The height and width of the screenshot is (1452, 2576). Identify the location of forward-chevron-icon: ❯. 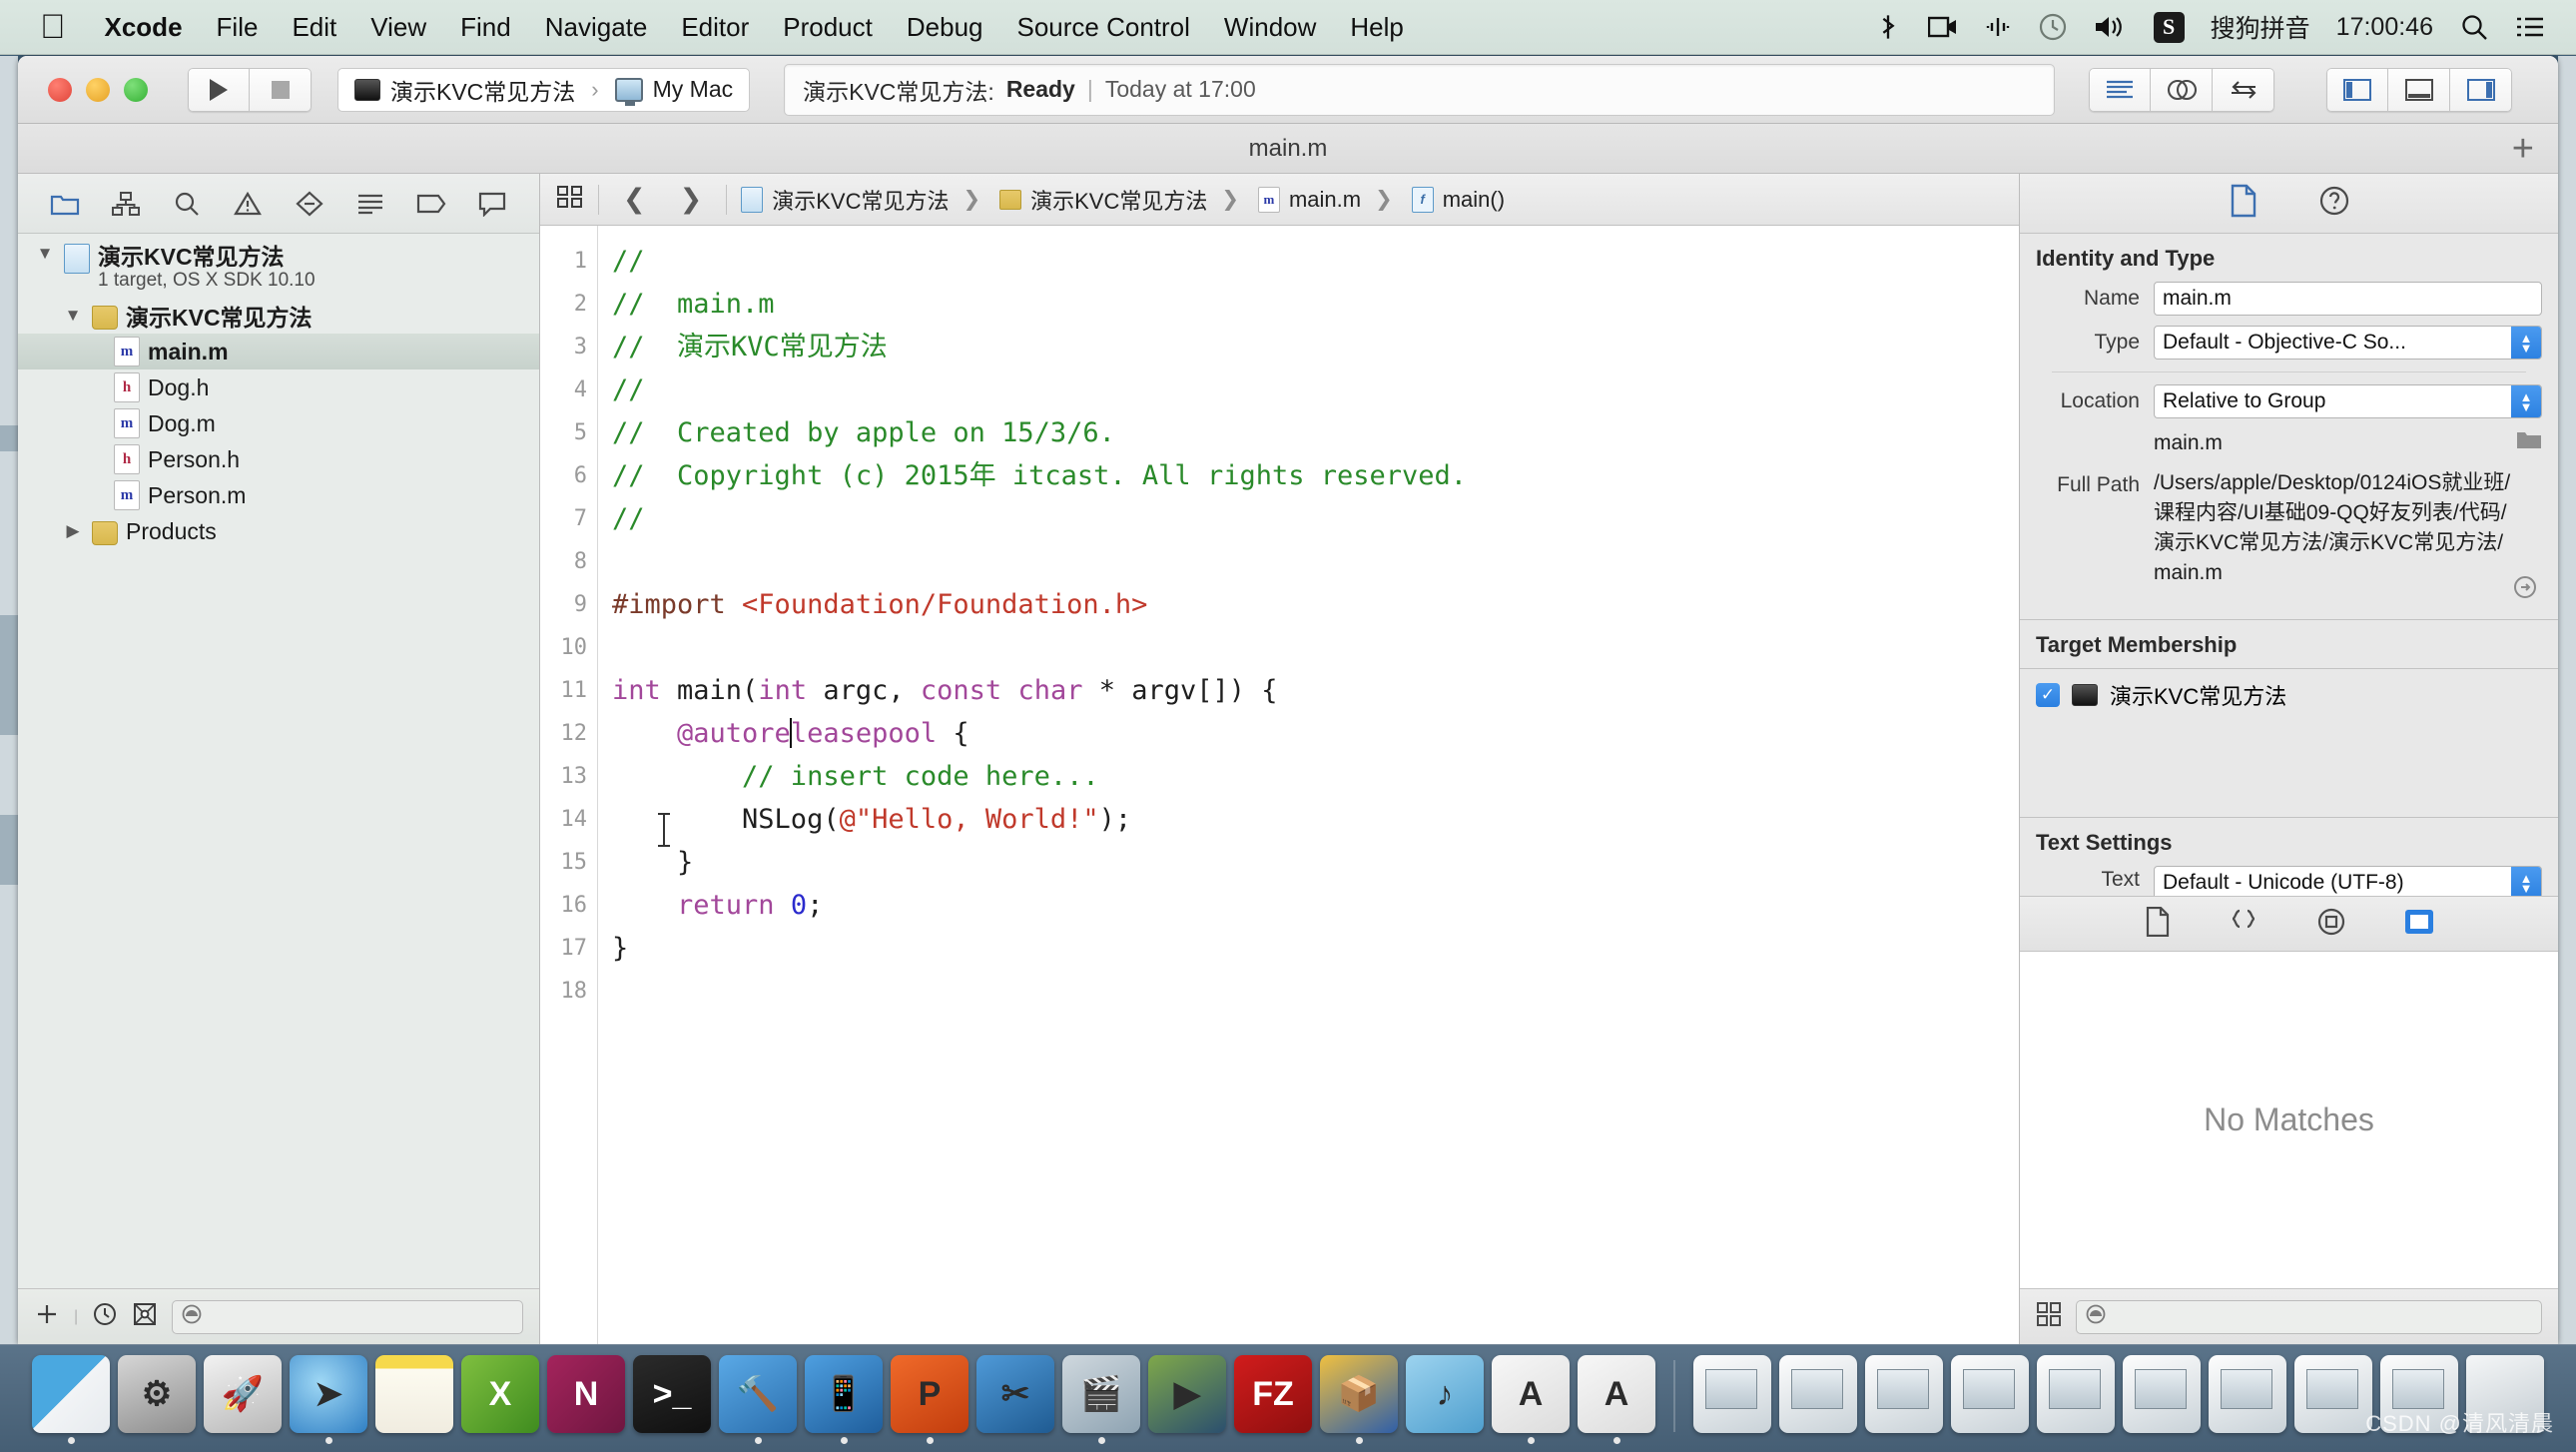
(691, 199).